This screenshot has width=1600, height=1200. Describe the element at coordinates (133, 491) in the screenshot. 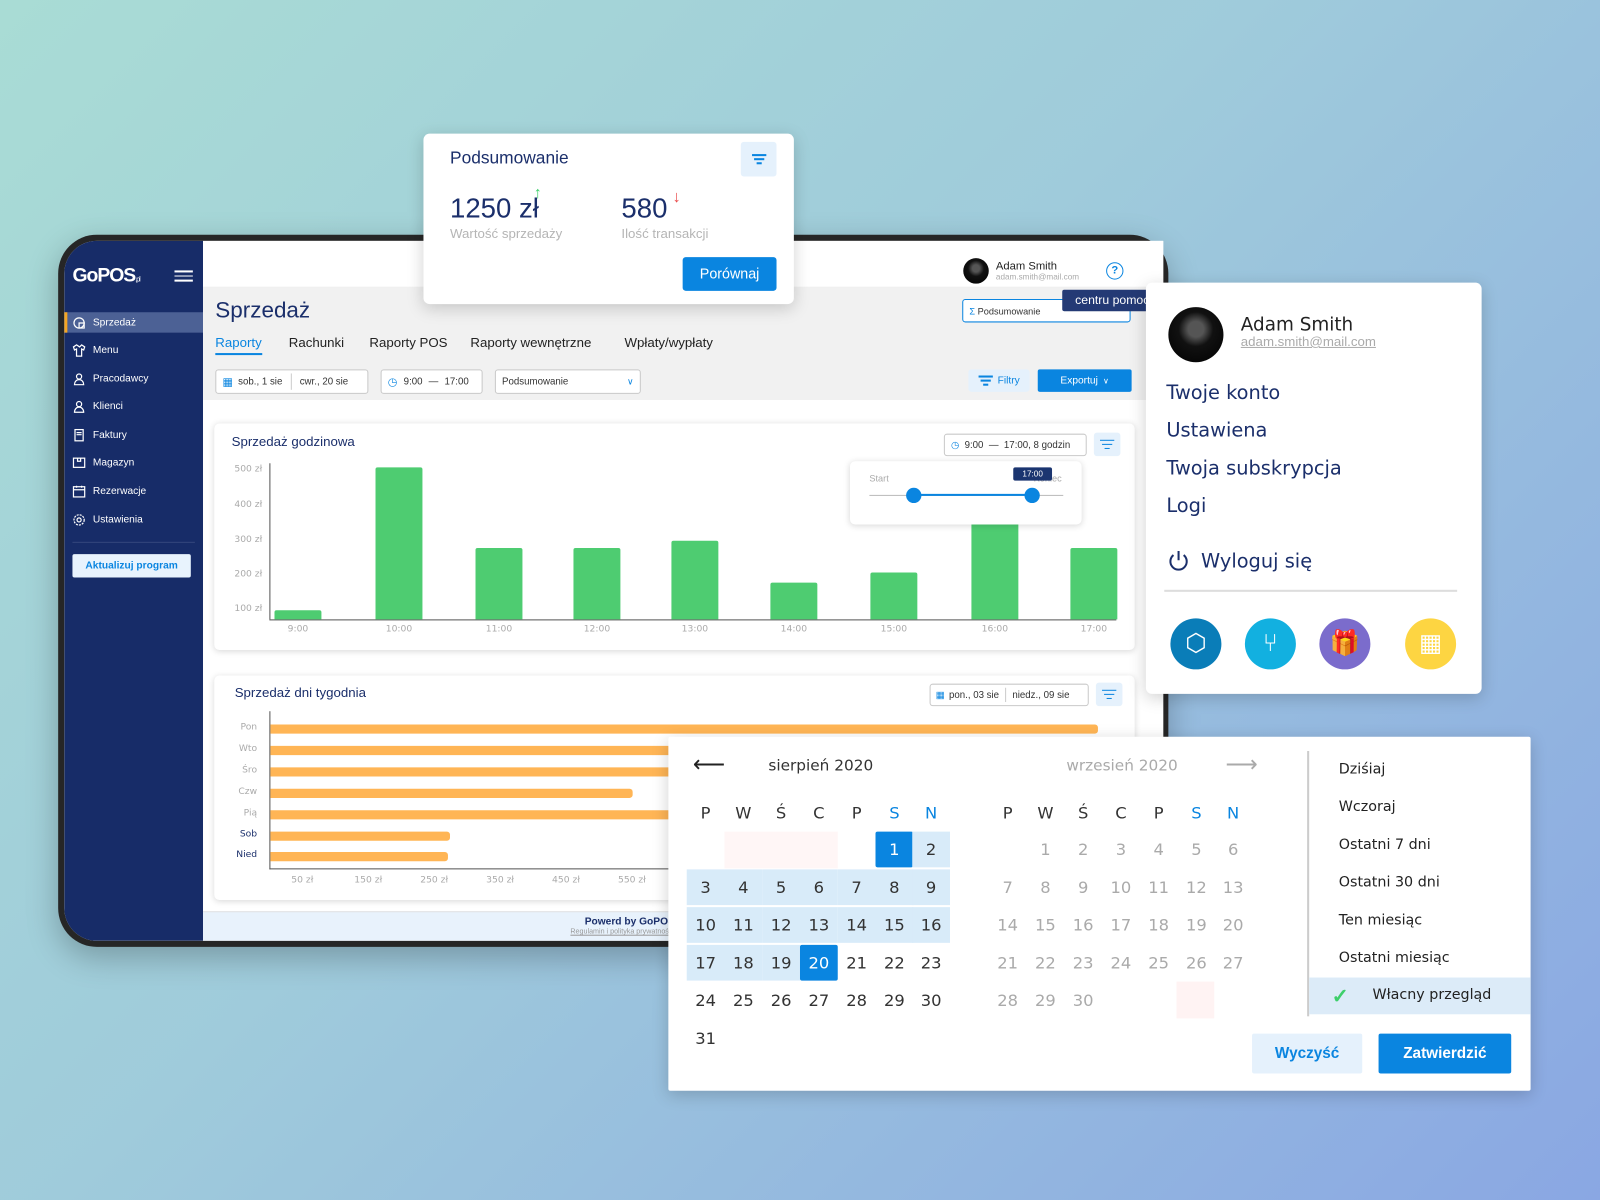

I see `sidebar-item-rezerwacje: Rezerwacje` at that location.